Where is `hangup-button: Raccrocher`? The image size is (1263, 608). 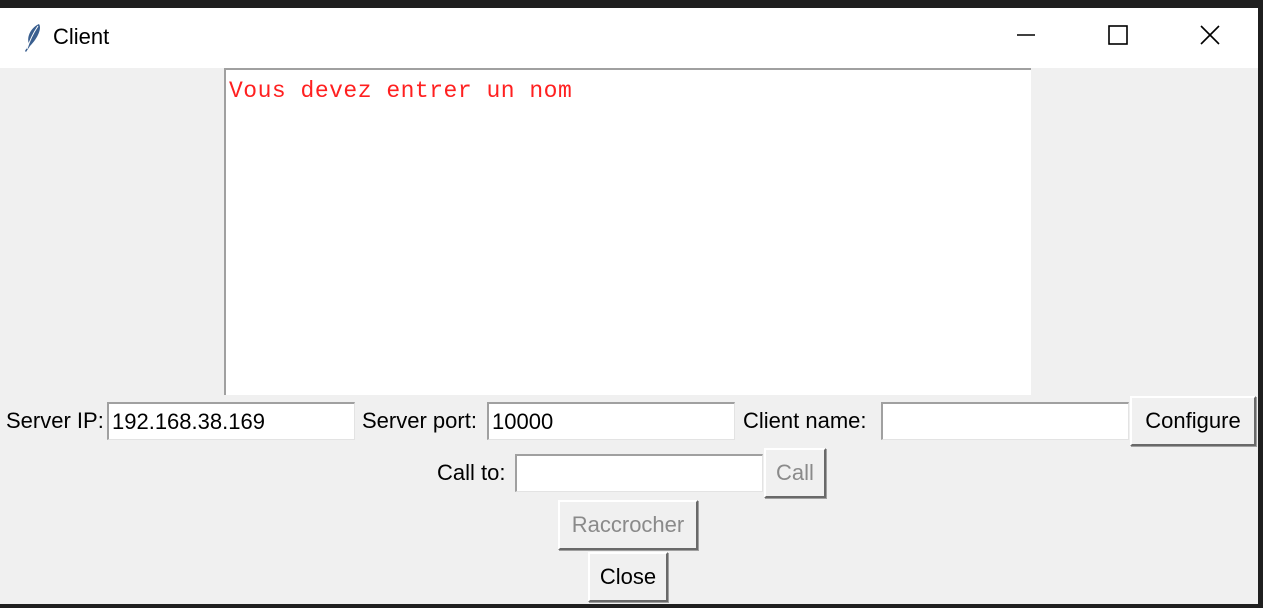 hangup-button: Raccrocher is located at coordinates (628, 525).